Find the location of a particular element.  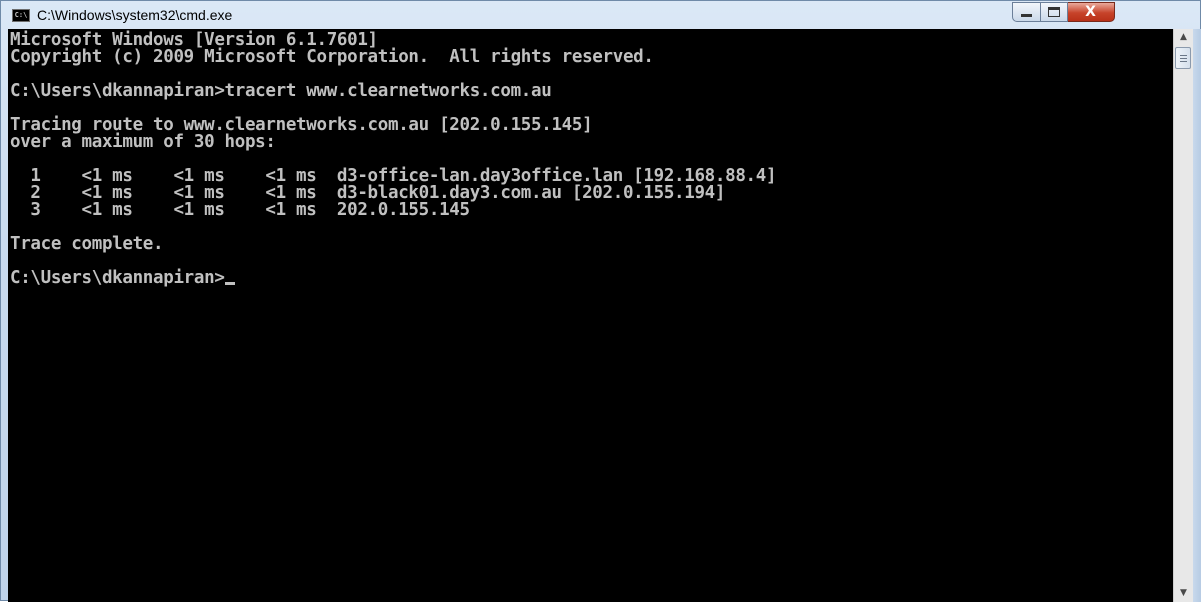

console-line: 3 <1 ms <1 ms <1 ms 202.0.155.145 is located at coordinates (250, 210).